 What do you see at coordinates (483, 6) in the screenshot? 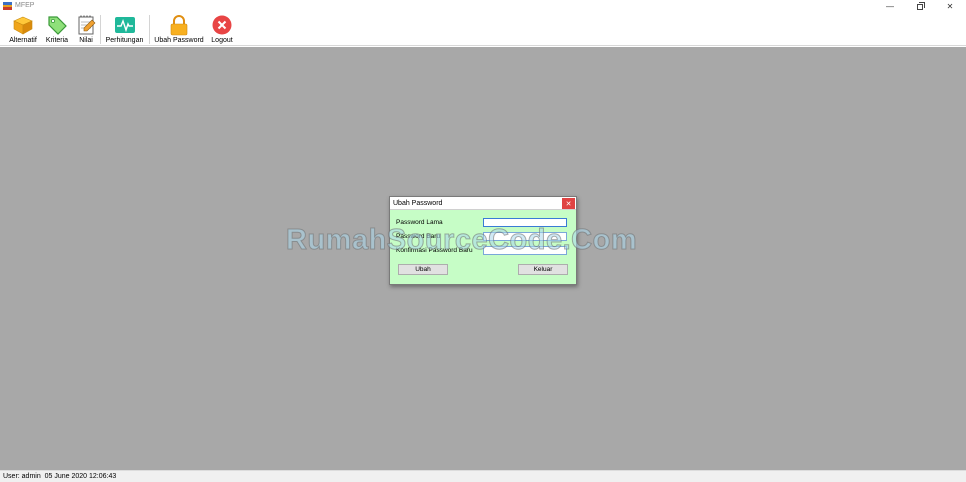
I see `title-bar: MFEP — ✕` at bounding box center [483, 6].